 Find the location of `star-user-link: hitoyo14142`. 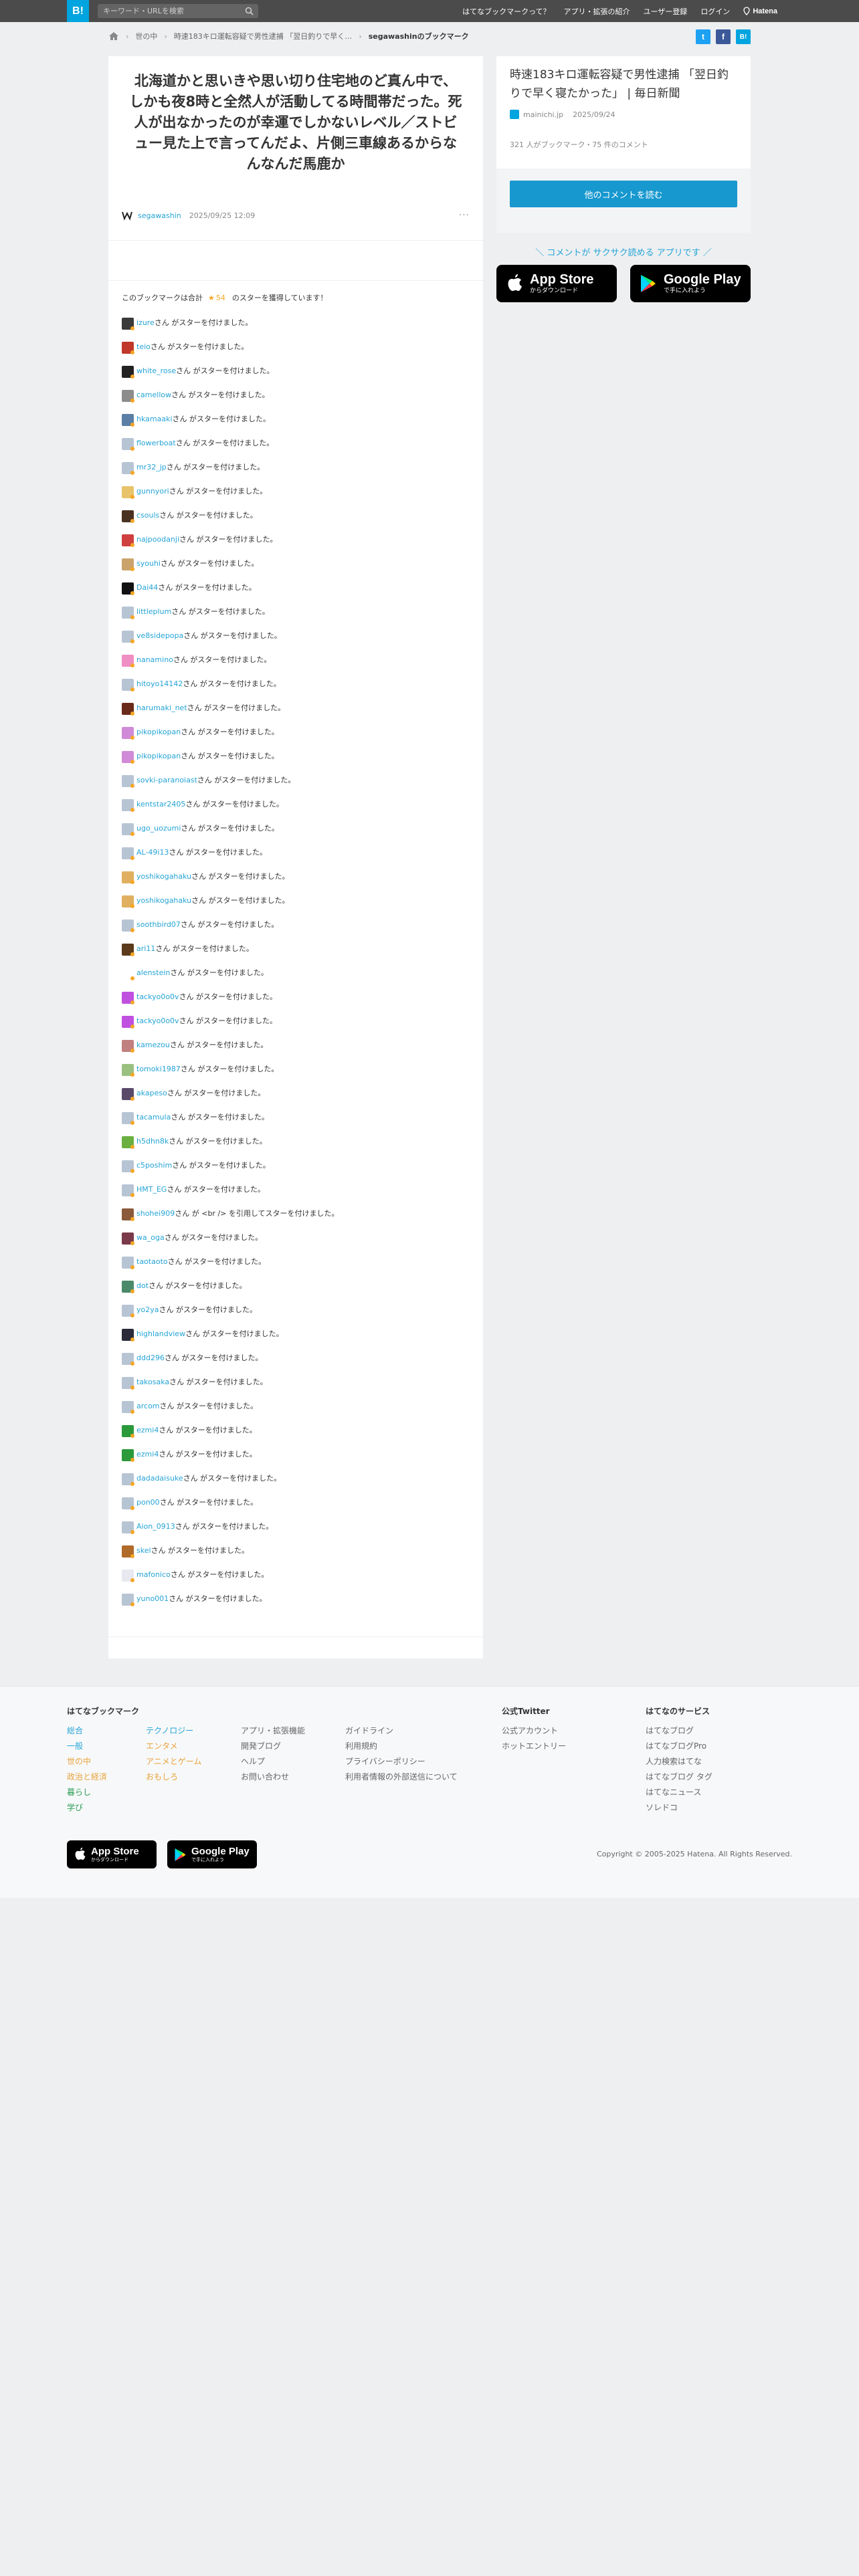

star-user-link: hitoyo14142 is located at coordinates (159, 684).